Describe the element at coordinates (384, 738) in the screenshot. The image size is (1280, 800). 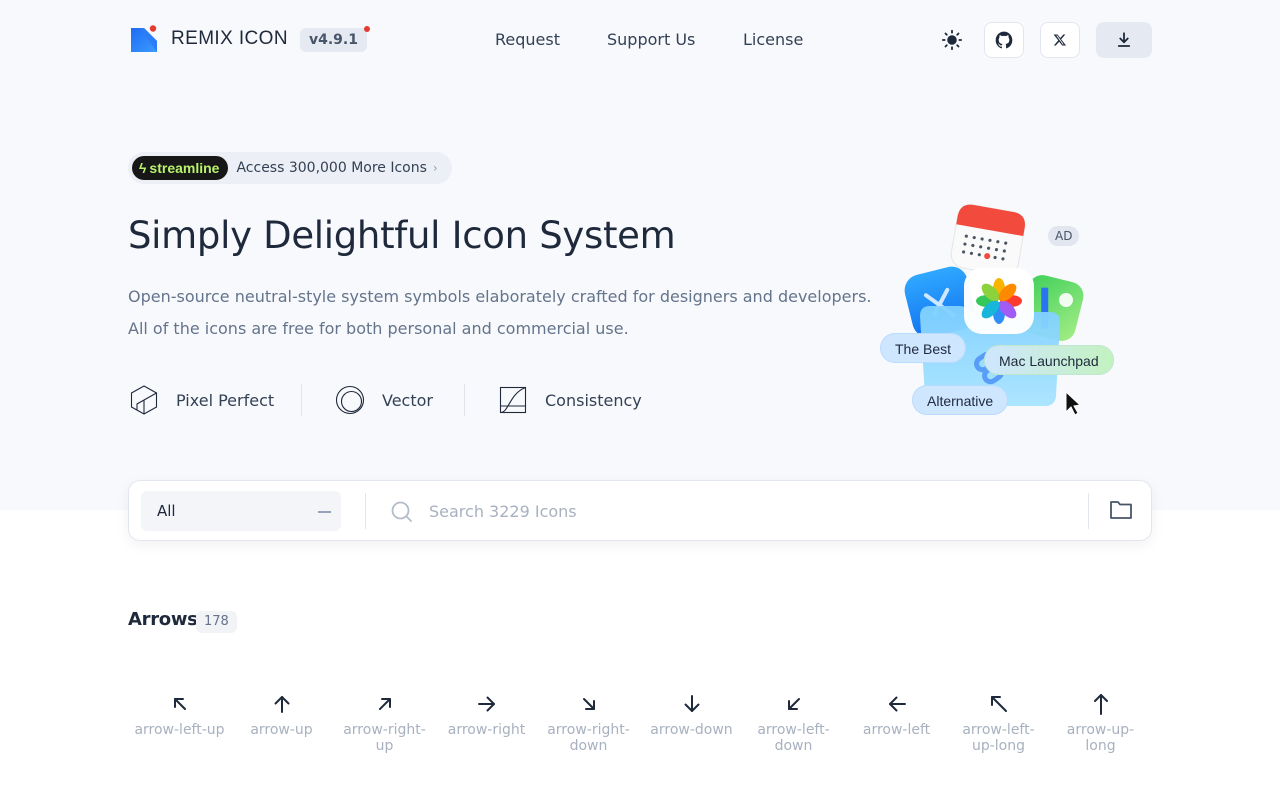
I see `icon-name: arrow-right-up` at that location.